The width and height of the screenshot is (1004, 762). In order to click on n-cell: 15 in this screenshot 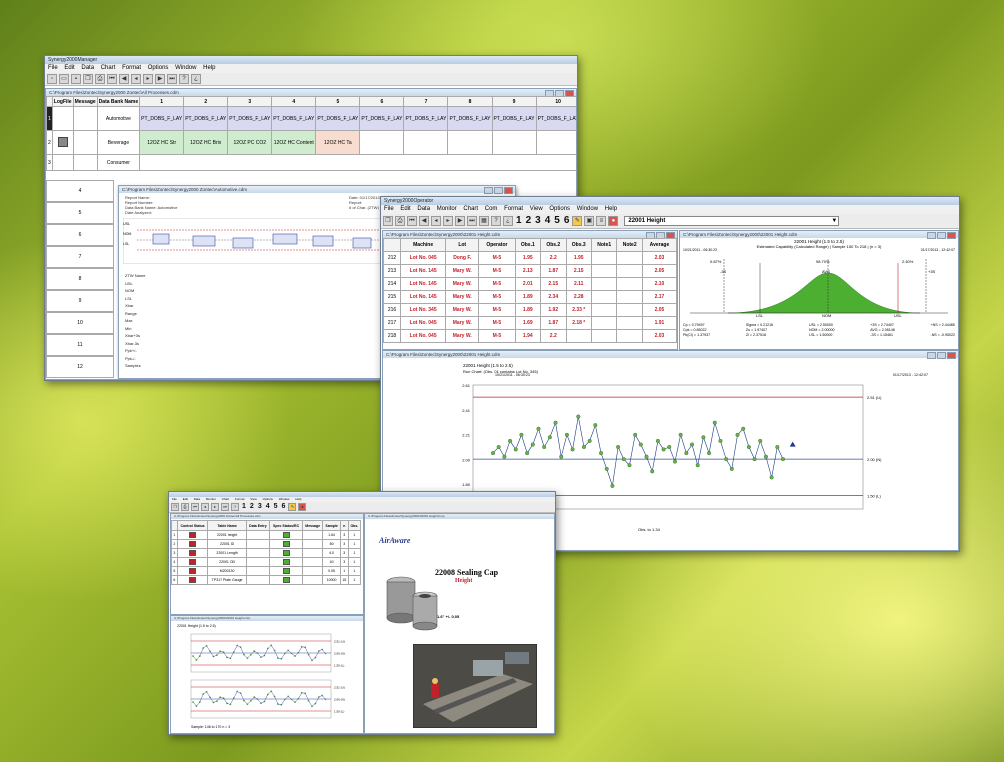, I will do `click(344, 580)`.